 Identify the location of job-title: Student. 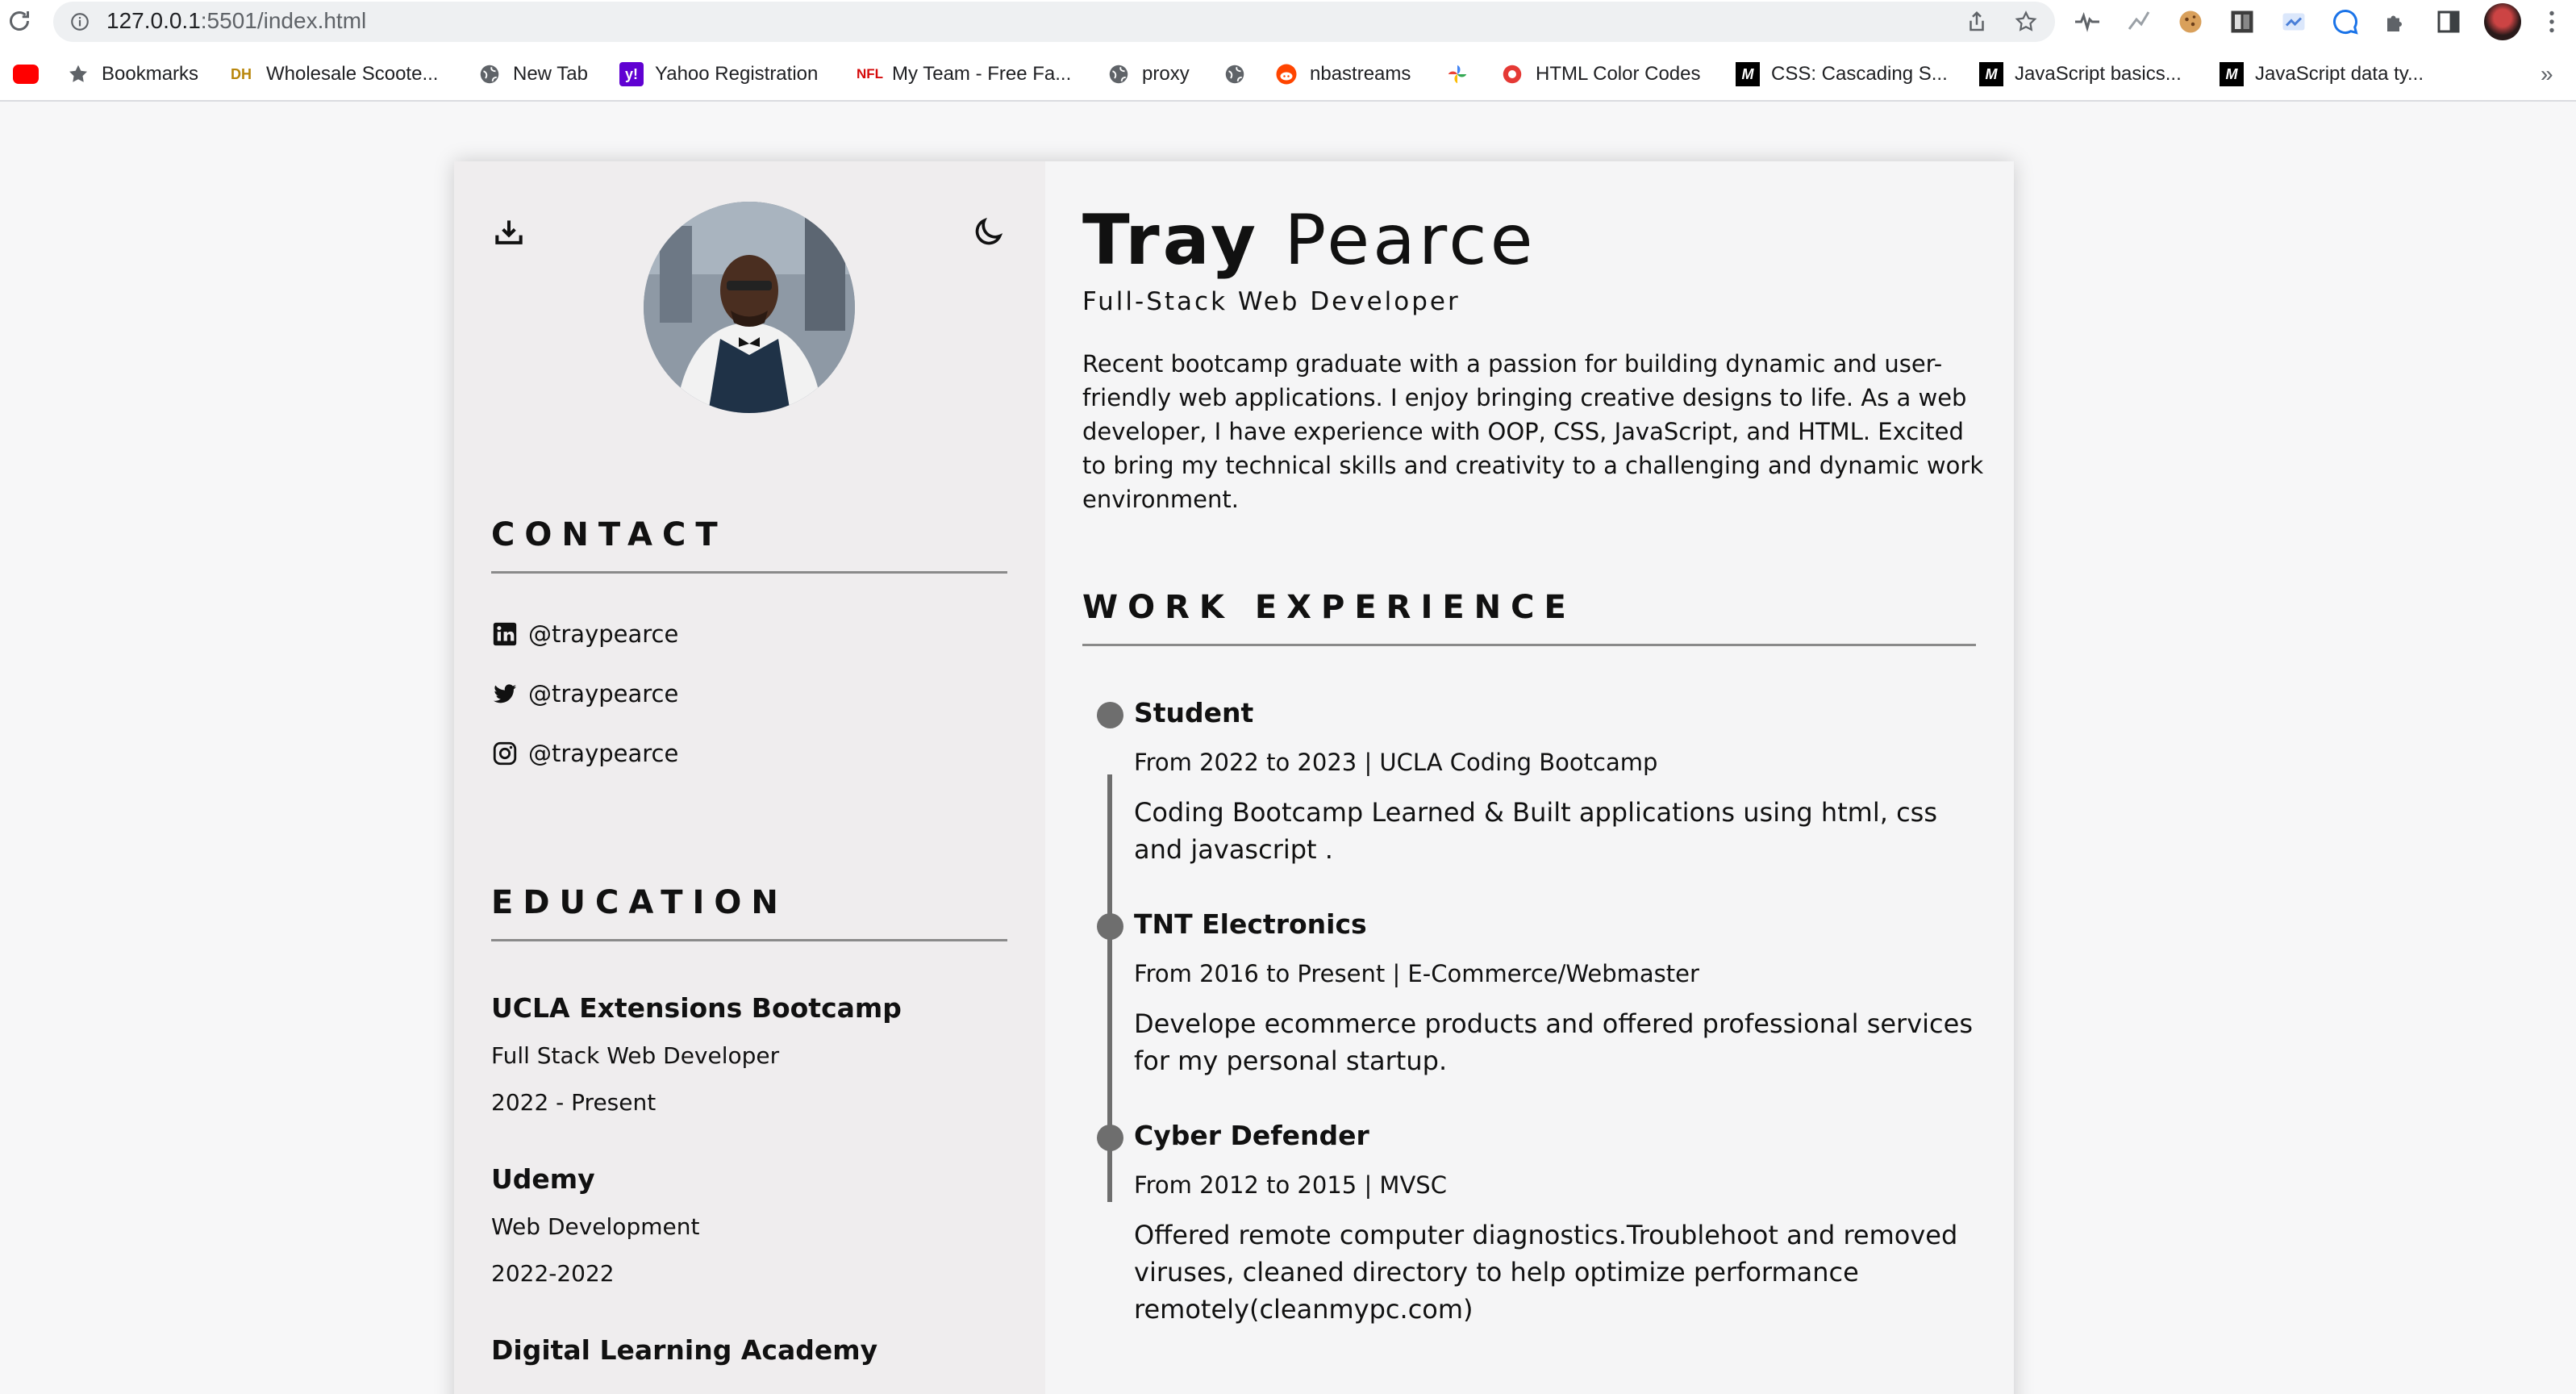
(1194, 712).